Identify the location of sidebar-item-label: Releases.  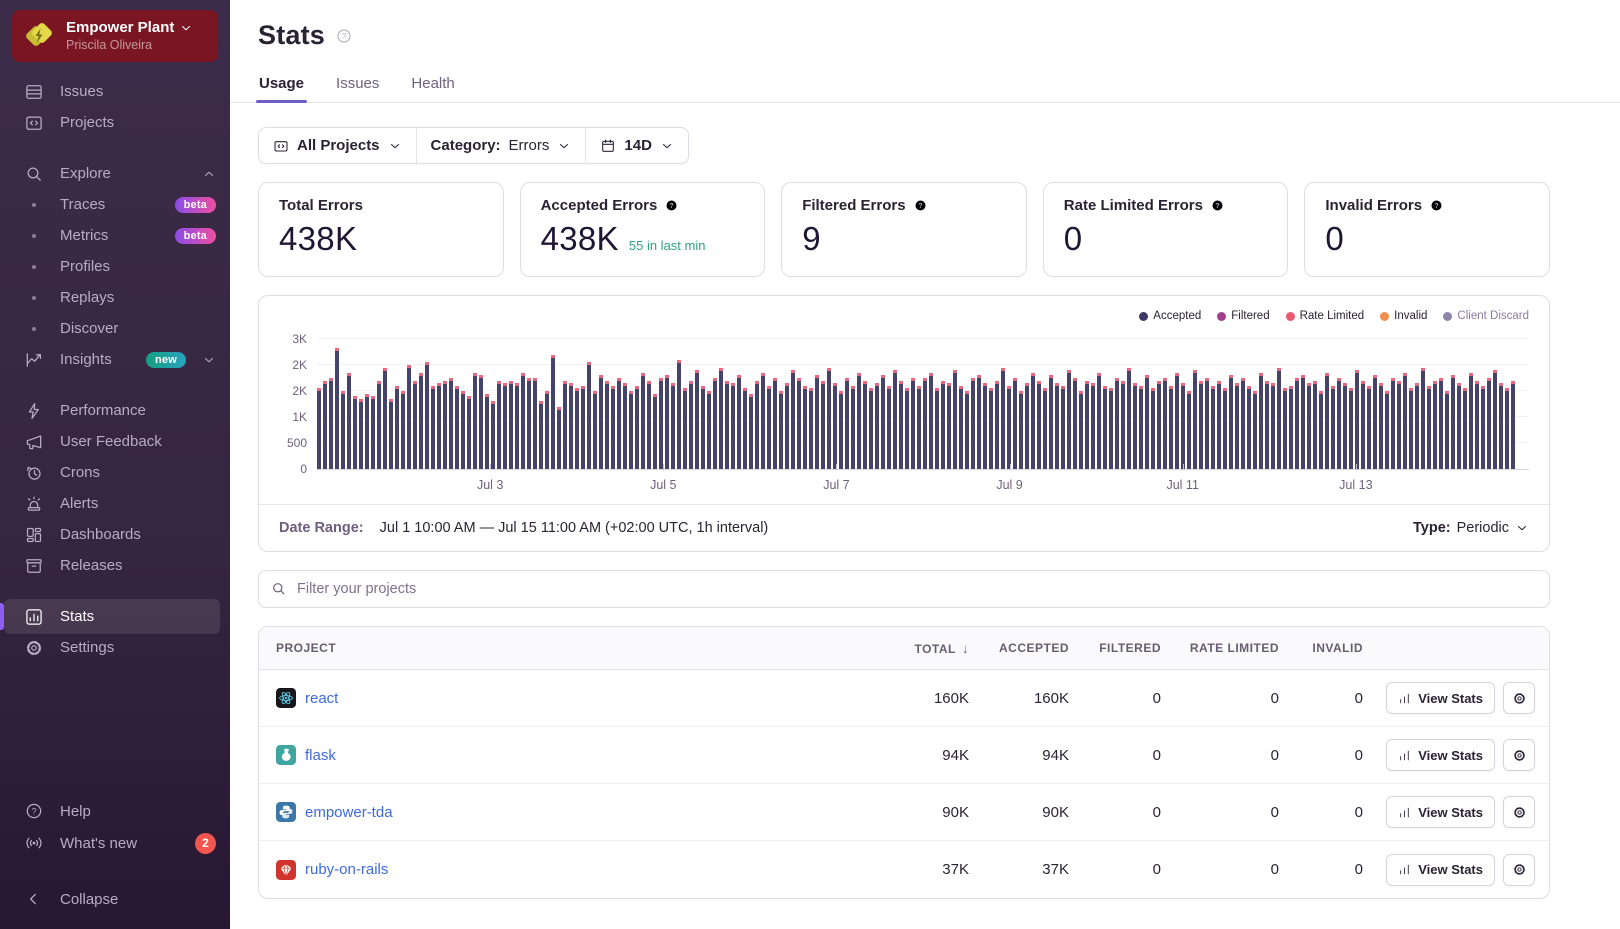
(91, 566).